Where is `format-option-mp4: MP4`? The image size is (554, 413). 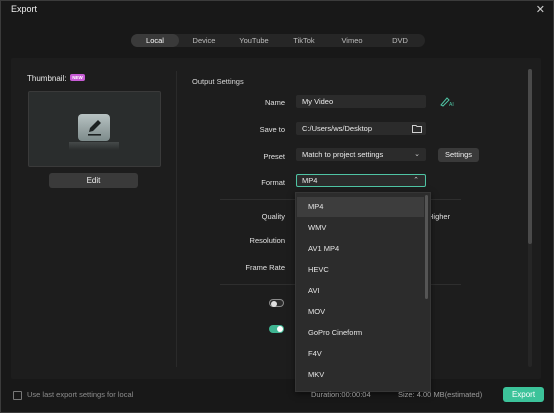
format-option-mp4: MP4 is located at coordinates (360, 207).